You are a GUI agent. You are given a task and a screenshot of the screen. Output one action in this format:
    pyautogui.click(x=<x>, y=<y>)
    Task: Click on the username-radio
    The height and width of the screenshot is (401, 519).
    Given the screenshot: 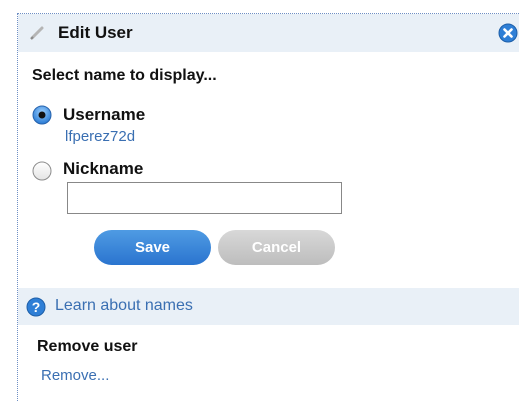 What is the action you would take?
    pyautogui.click(x=42, y=115)
    